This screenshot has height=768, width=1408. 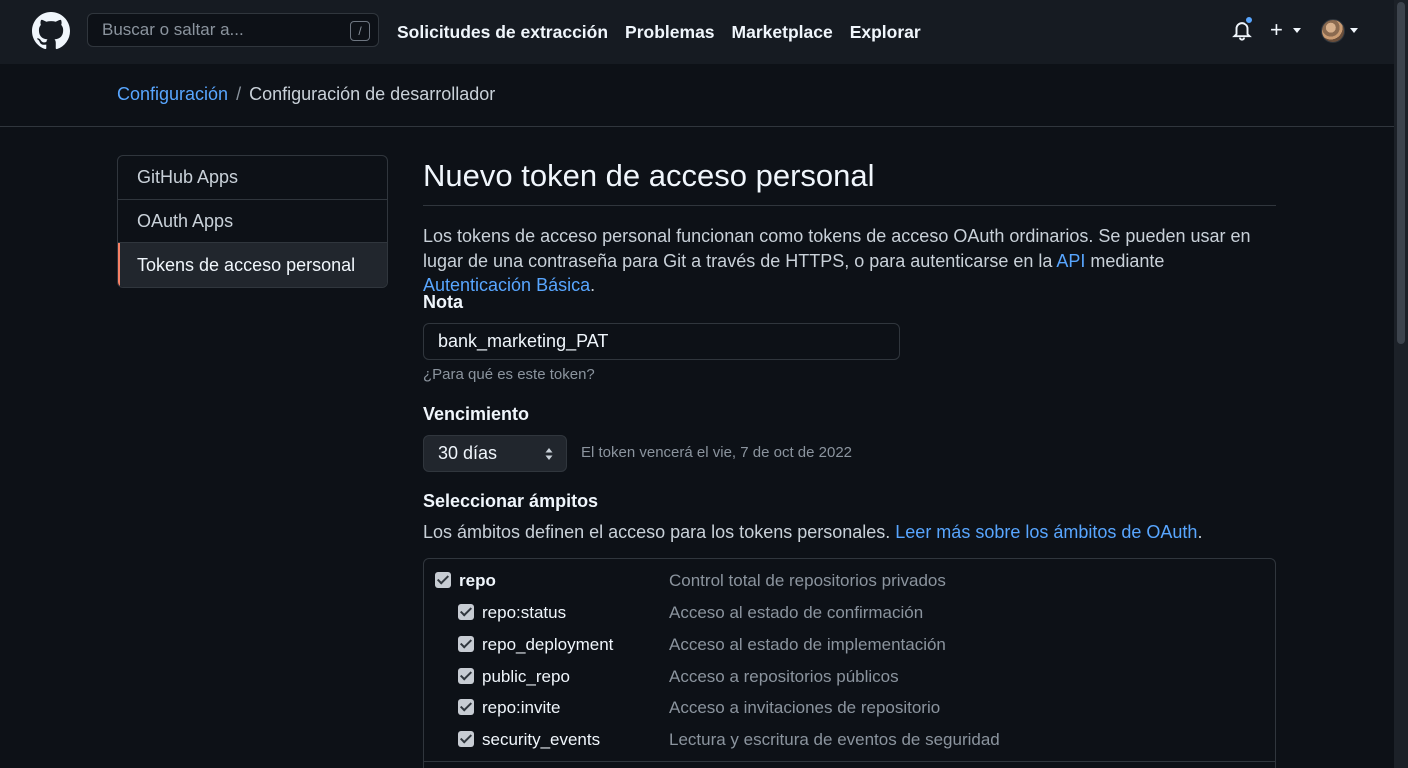 What do you see at coordinates (477, 580) in the screenshot?
I see `scope-name: repo` at bounding box center [477, 580].